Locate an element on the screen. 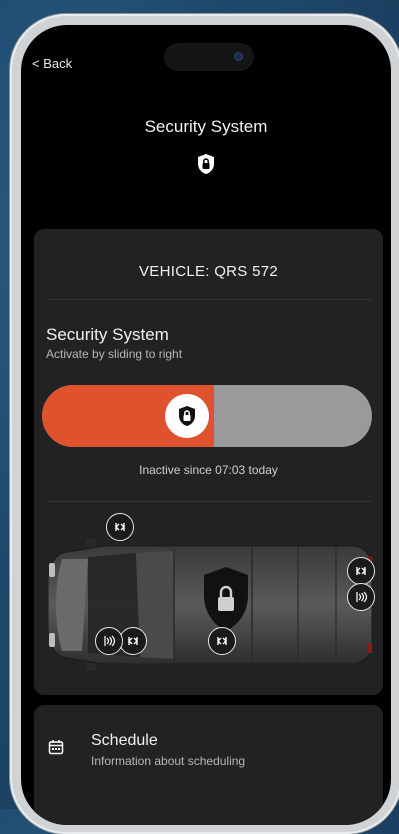  schedule-title: Schedule is located at coordinates (124, 740).